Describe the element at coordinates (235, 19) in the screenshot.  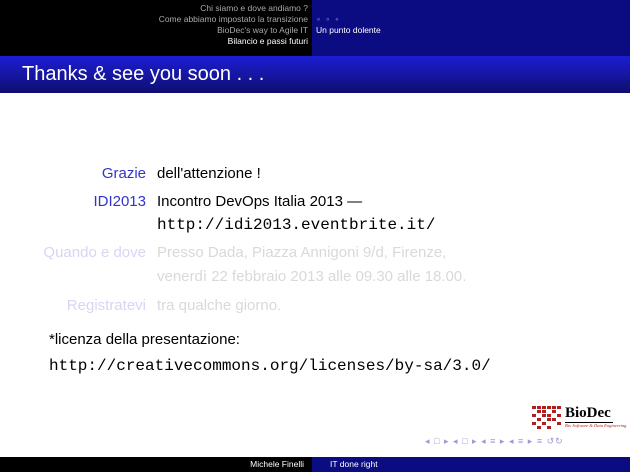
I see `section-transizione: Come abbiamo impostato la transizione` at that location.